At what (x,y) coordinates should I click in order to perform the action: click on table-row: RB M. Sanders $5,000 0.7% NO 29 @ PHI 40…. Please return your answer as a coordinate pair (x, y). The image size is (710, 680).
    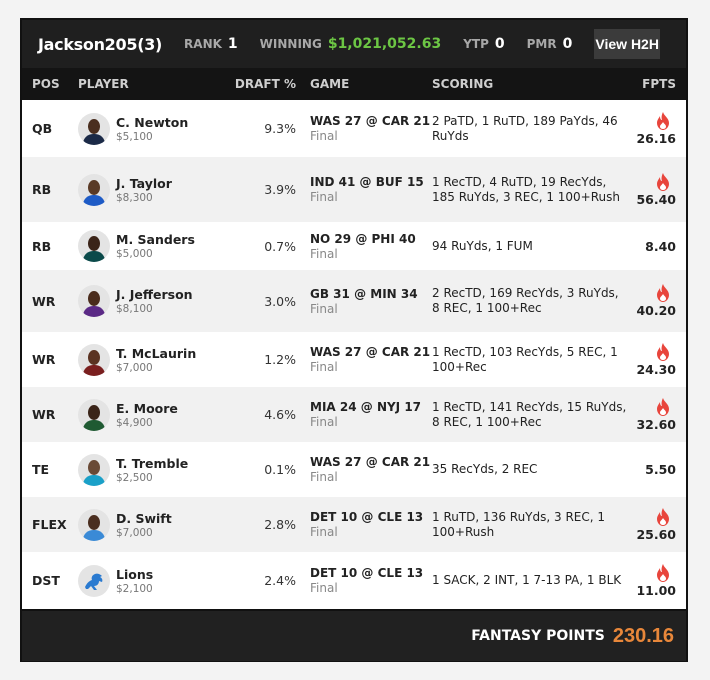
    Looking at the image, I should click on (354, 246).